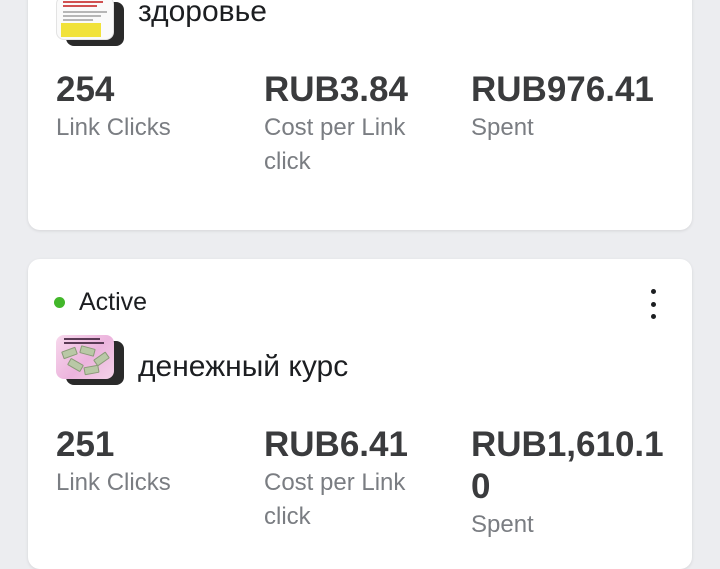  What do you see at coordinates (113, 301) in the screenshot?
I see `status-text: Active` at bounding box center [113, 301].